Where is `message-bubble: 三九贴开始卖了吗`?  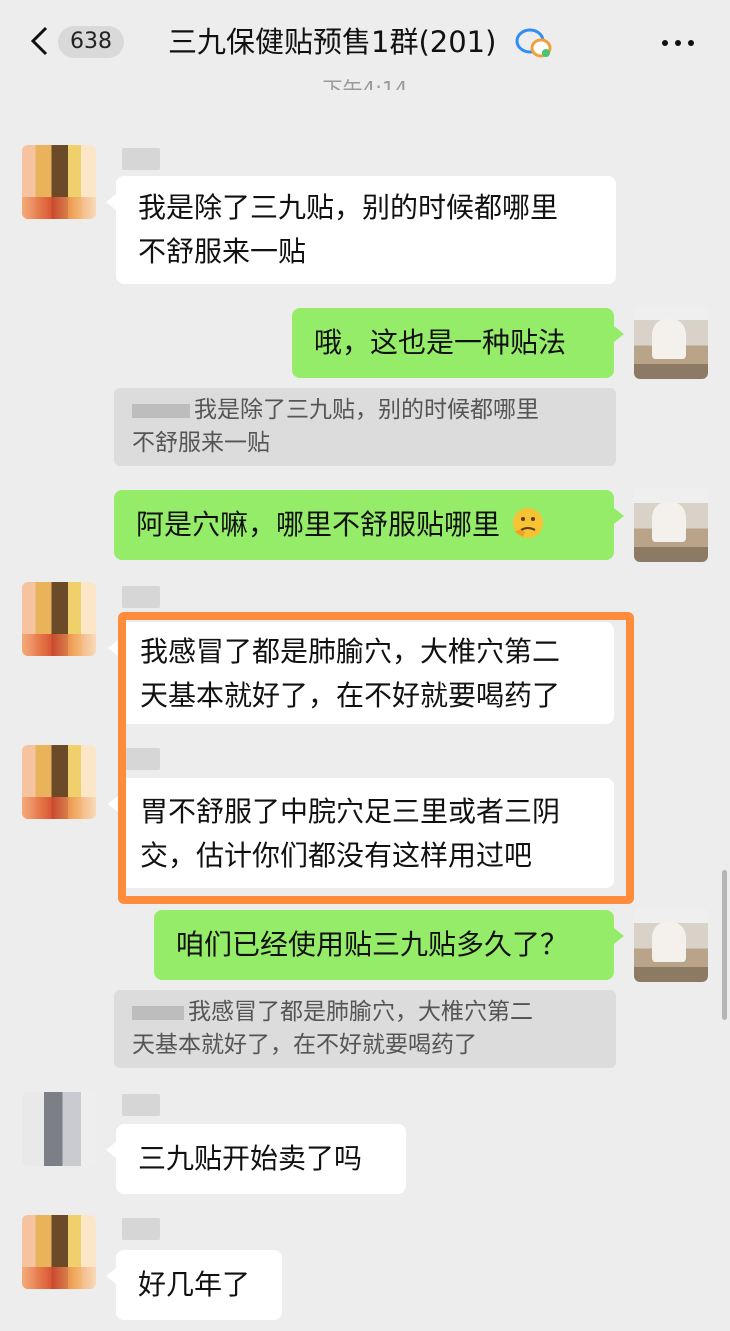
message-bubble: 三九贴开始卖了吗 is located at coordinates (256, 1159).